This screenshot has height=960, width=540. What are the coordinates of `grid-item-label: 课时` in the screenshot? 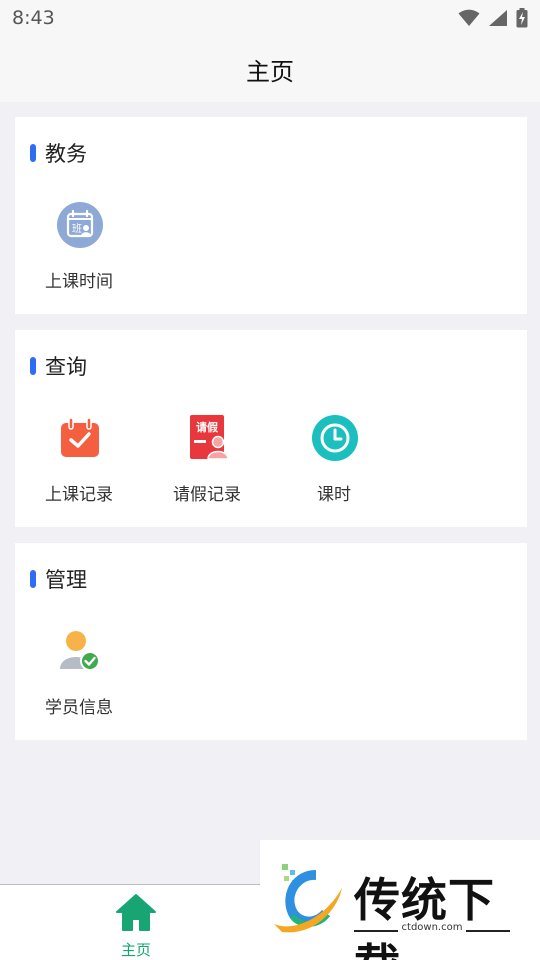 It's located at (334, 495).